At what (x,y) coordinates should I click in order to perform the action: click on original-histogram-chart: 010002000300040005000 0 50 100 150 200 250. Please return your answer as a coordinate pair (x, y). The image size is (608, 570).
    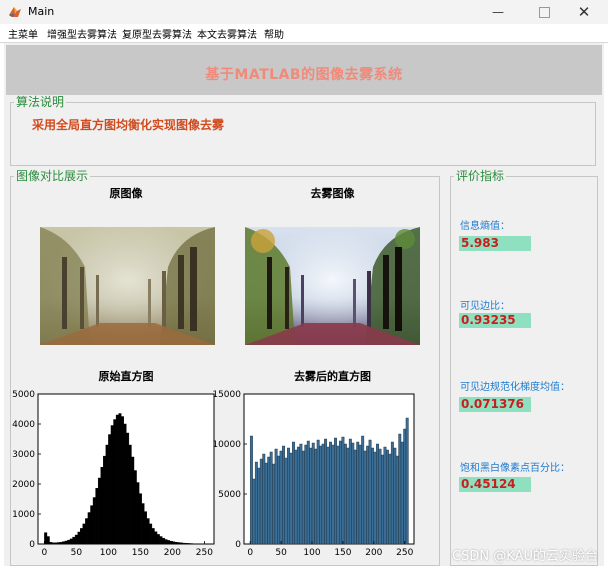
    Looking at the image, I should click on (113, 474).